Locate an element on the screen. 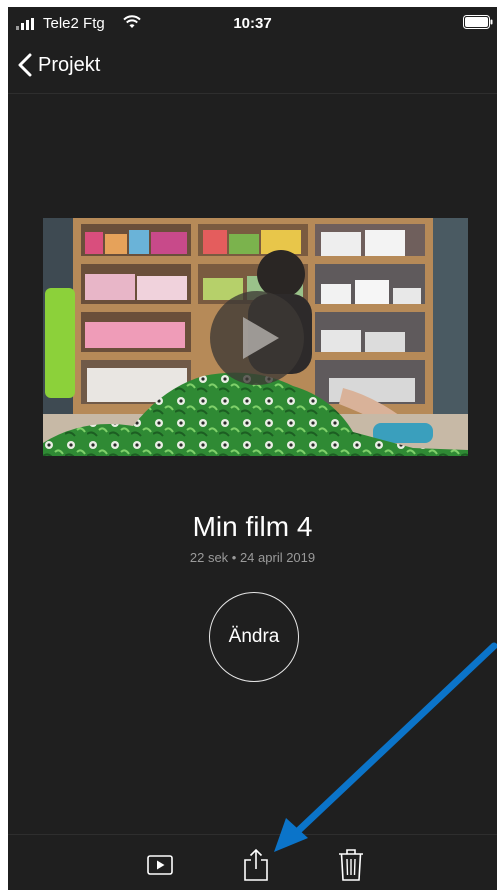 The height and width of the screenshot is (890, 497). clock: 10:37 is located at coordinates (252, 23).